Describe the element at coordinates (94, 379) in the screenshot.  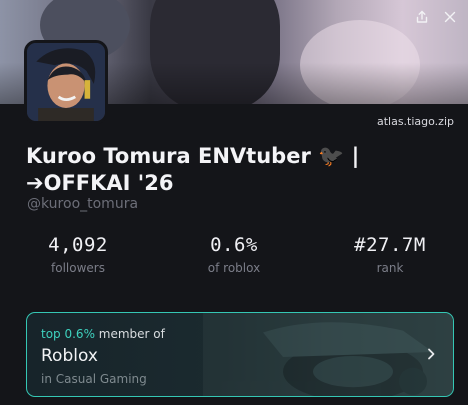
I see `community-subtitle: in Casual Gaming` at that location.